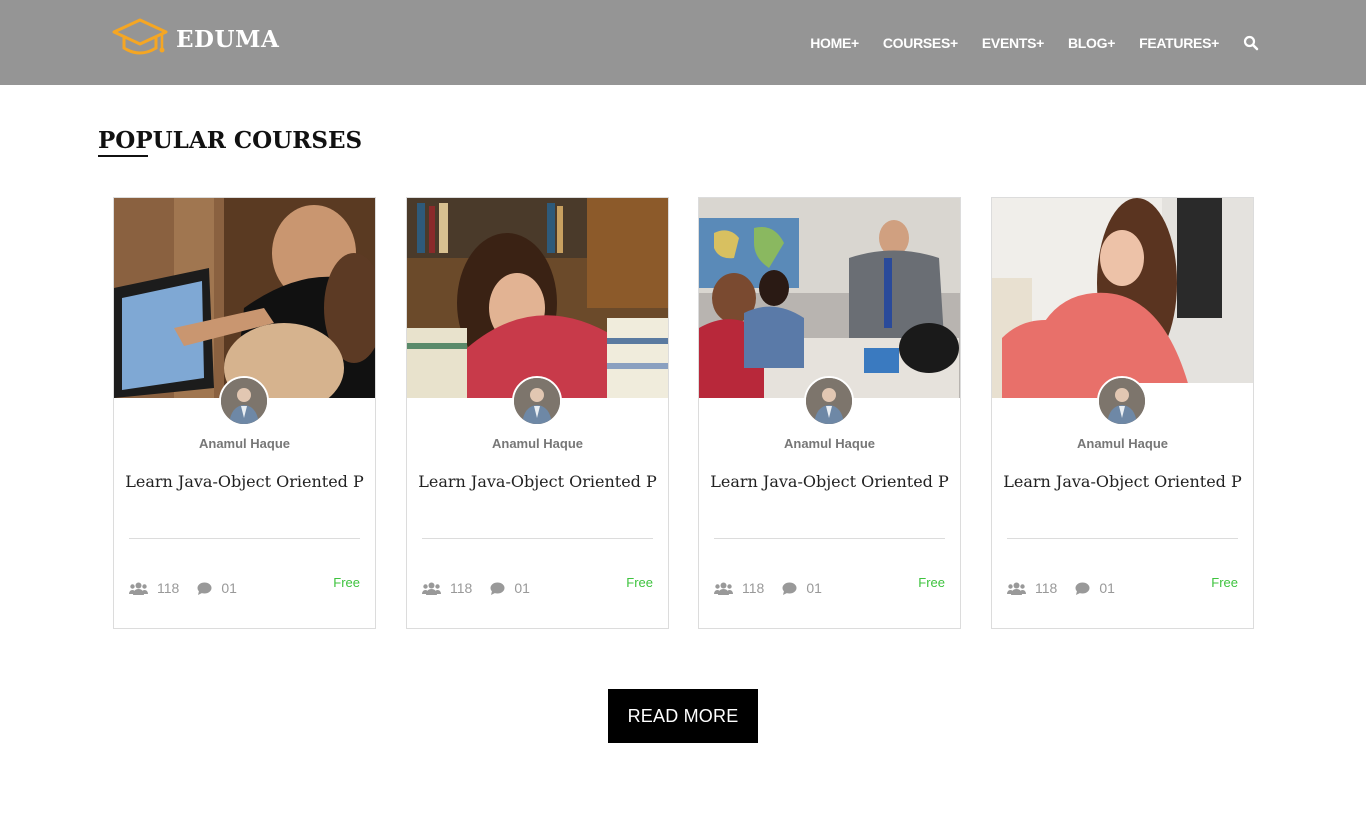  Describe the element at coordinates (230, 140) in the screenshot. I see `section-title: POPULAR COURSES` at that location.